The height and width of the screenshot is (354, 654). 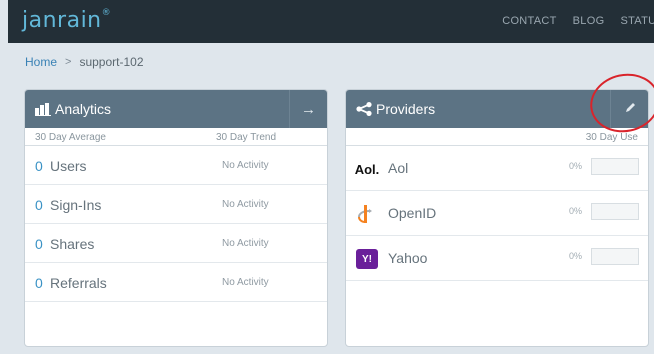 What do you see at coordinates (611, 137) in the screenshot?
I see `col-30-day-use: 30 Day Use` at bounding box center [611, 137].